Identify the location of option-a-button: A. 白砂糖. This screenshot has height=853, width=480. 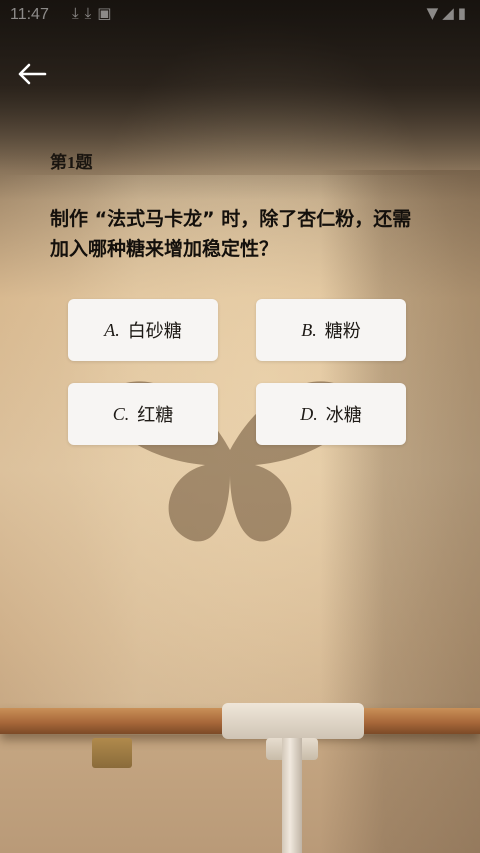
(143, 330).